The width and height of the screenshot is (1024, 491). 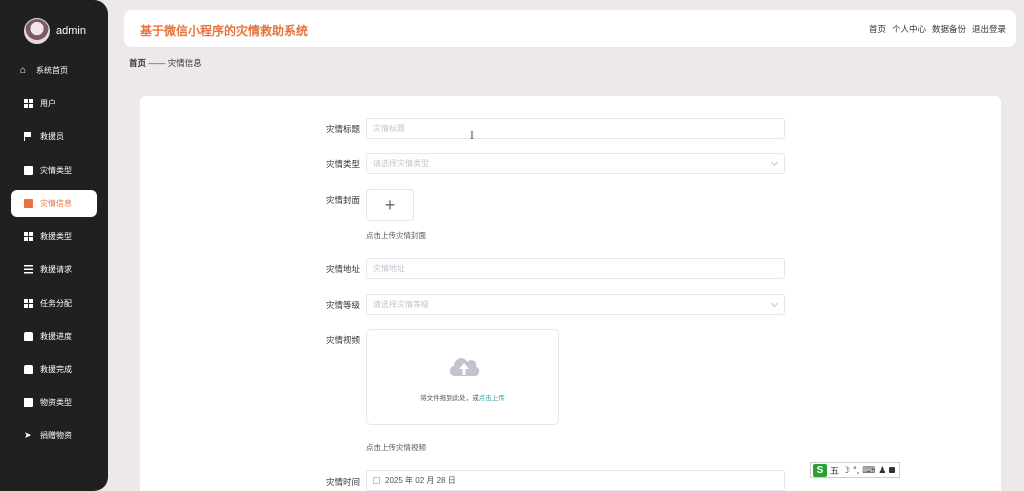 I want to click on dropzone-text: 将文件拖到此处，或点击上传, so click(x=462, y=397).